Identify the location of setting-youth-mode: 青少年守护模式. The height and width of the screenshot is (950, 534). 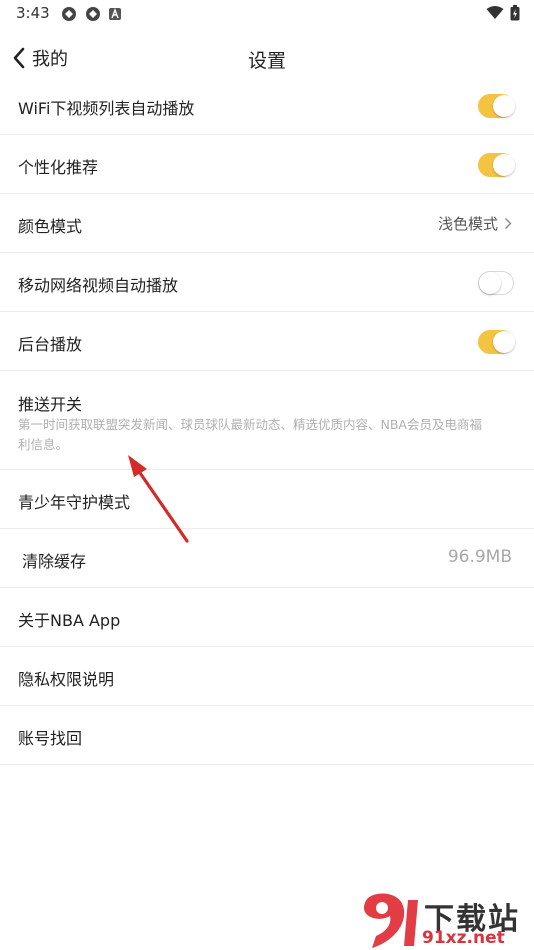
(267, 499).